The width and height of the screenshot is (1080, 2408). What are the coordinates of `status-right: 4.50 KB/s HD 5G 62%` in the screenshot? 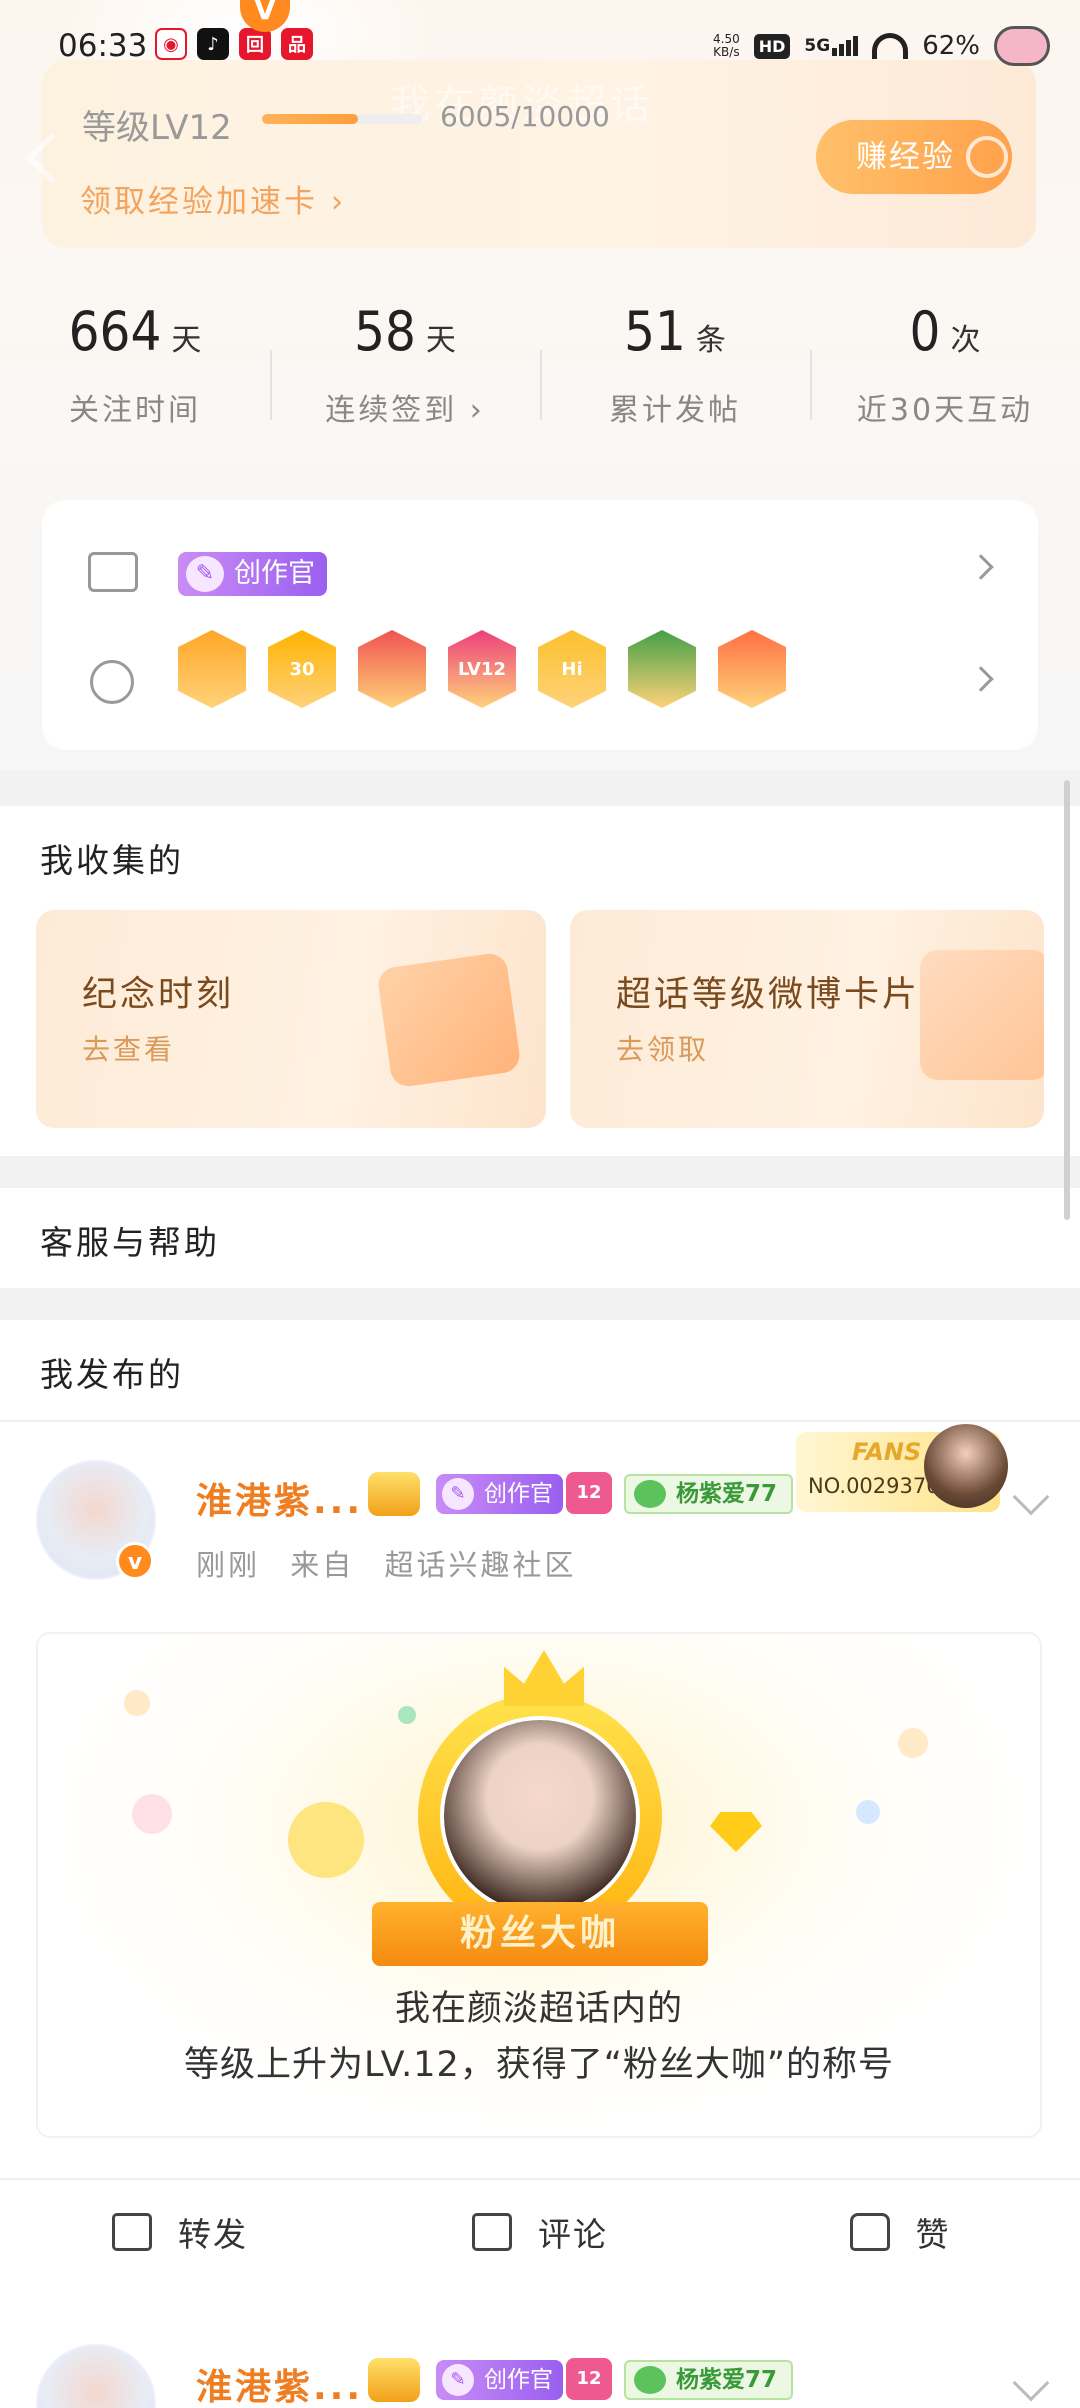 It's located at (881, 46).